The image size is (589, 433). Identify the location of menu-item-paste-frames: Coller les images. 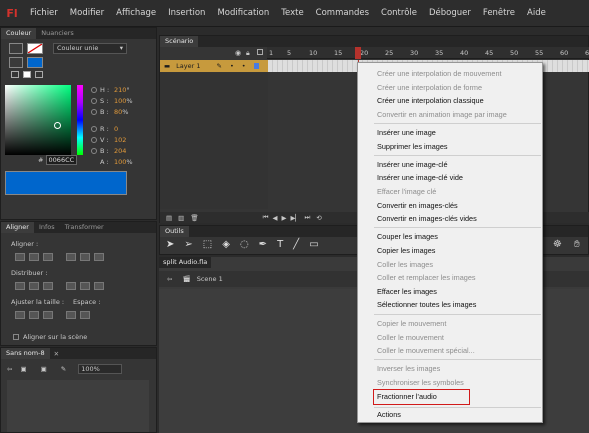
(405, 264).